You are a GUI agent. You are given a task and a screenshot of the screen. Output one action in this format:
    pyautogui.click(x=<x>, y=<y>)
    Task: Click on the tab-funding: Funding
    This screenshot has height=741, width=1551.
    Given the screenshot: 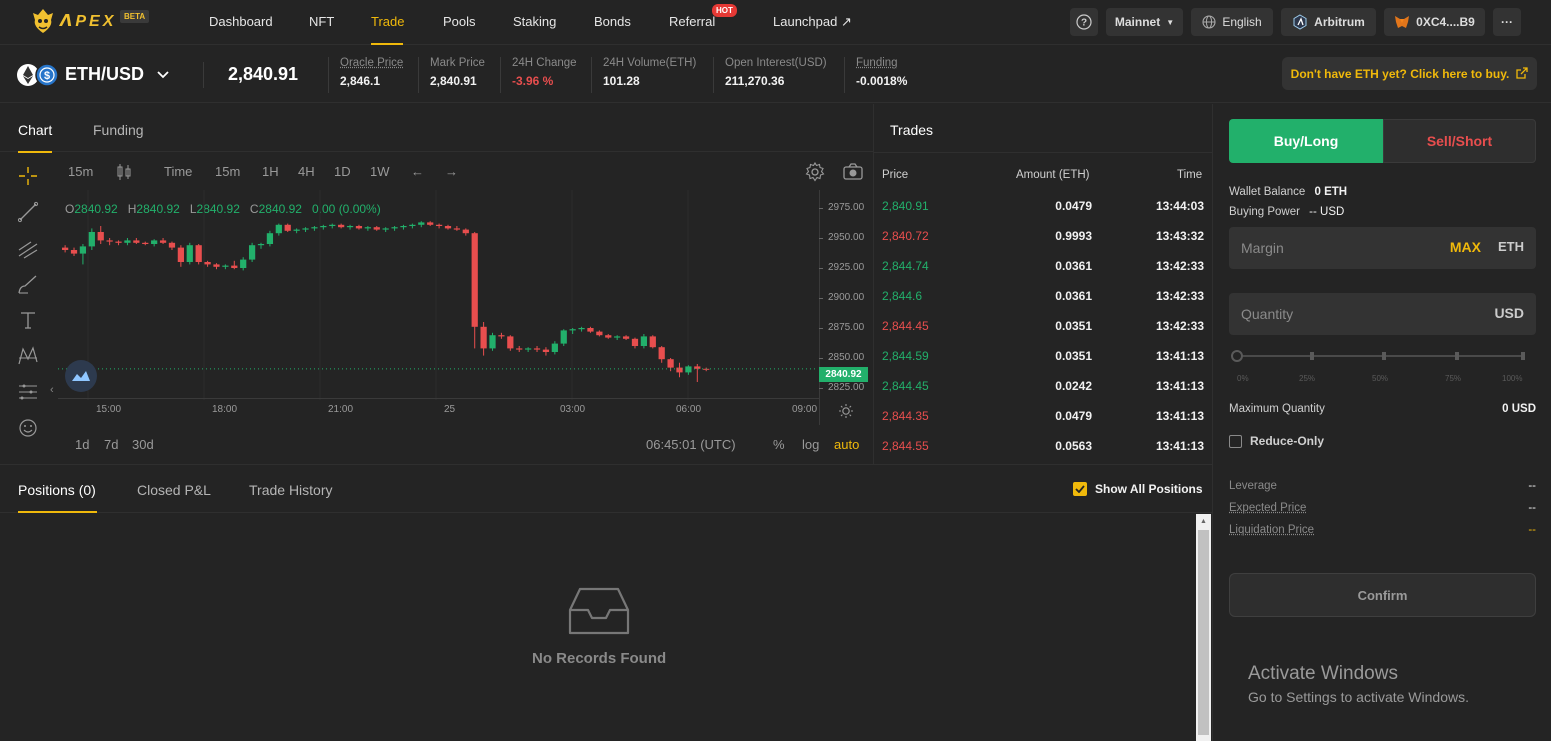 What is the action you would take?
    pyautogui.click(x=118, y=130)
    